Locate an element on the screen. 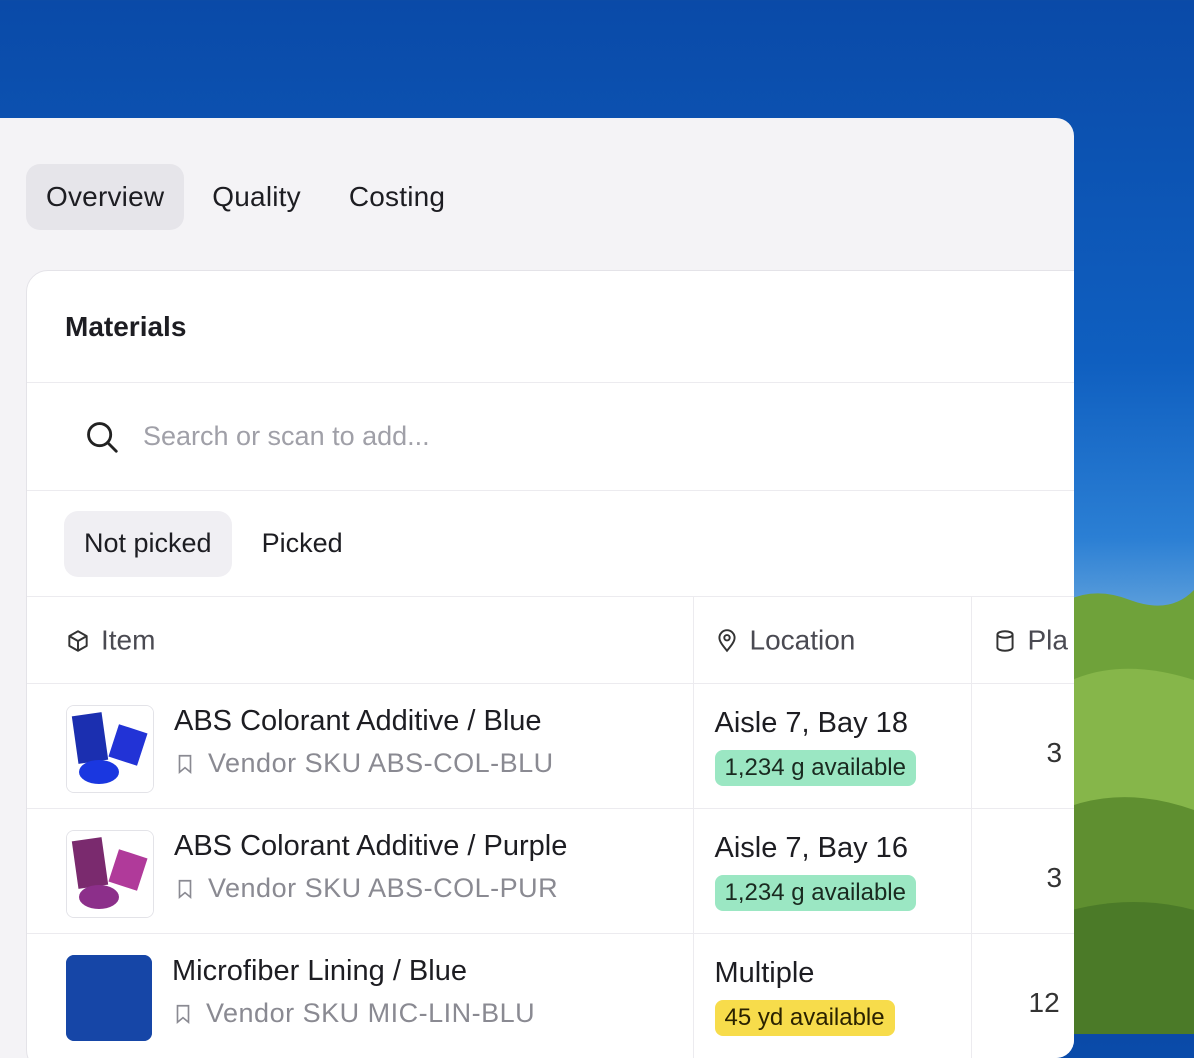 This screenshot has height=1058, width=1194. location-pin-icon is located at coordinates (727, 641).